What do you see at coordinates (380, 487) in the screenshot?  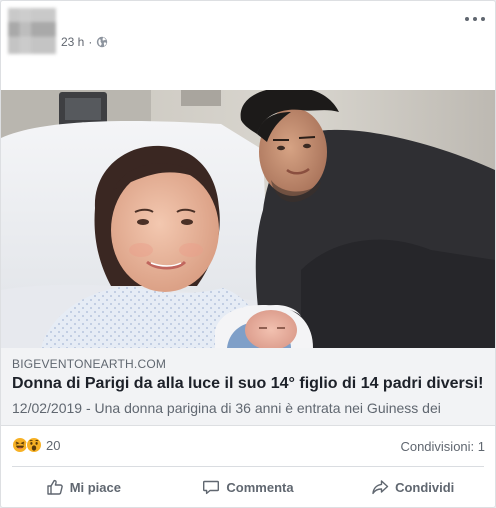 I see `share-arrow-icon` at bounding box center [380, 487].